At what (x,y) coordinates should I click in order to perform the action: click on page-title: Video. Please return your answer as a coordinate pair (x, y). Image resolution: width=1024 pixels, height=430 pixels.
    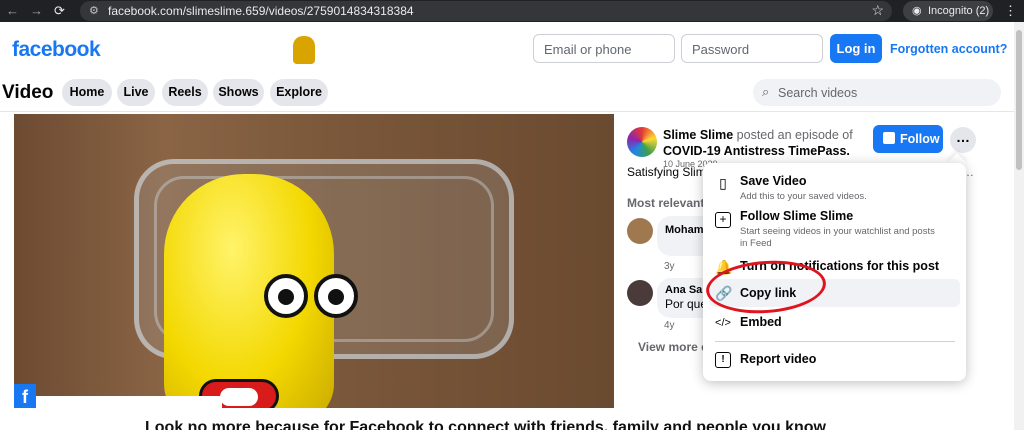
    Looking at the image, I should click on (28, 92).